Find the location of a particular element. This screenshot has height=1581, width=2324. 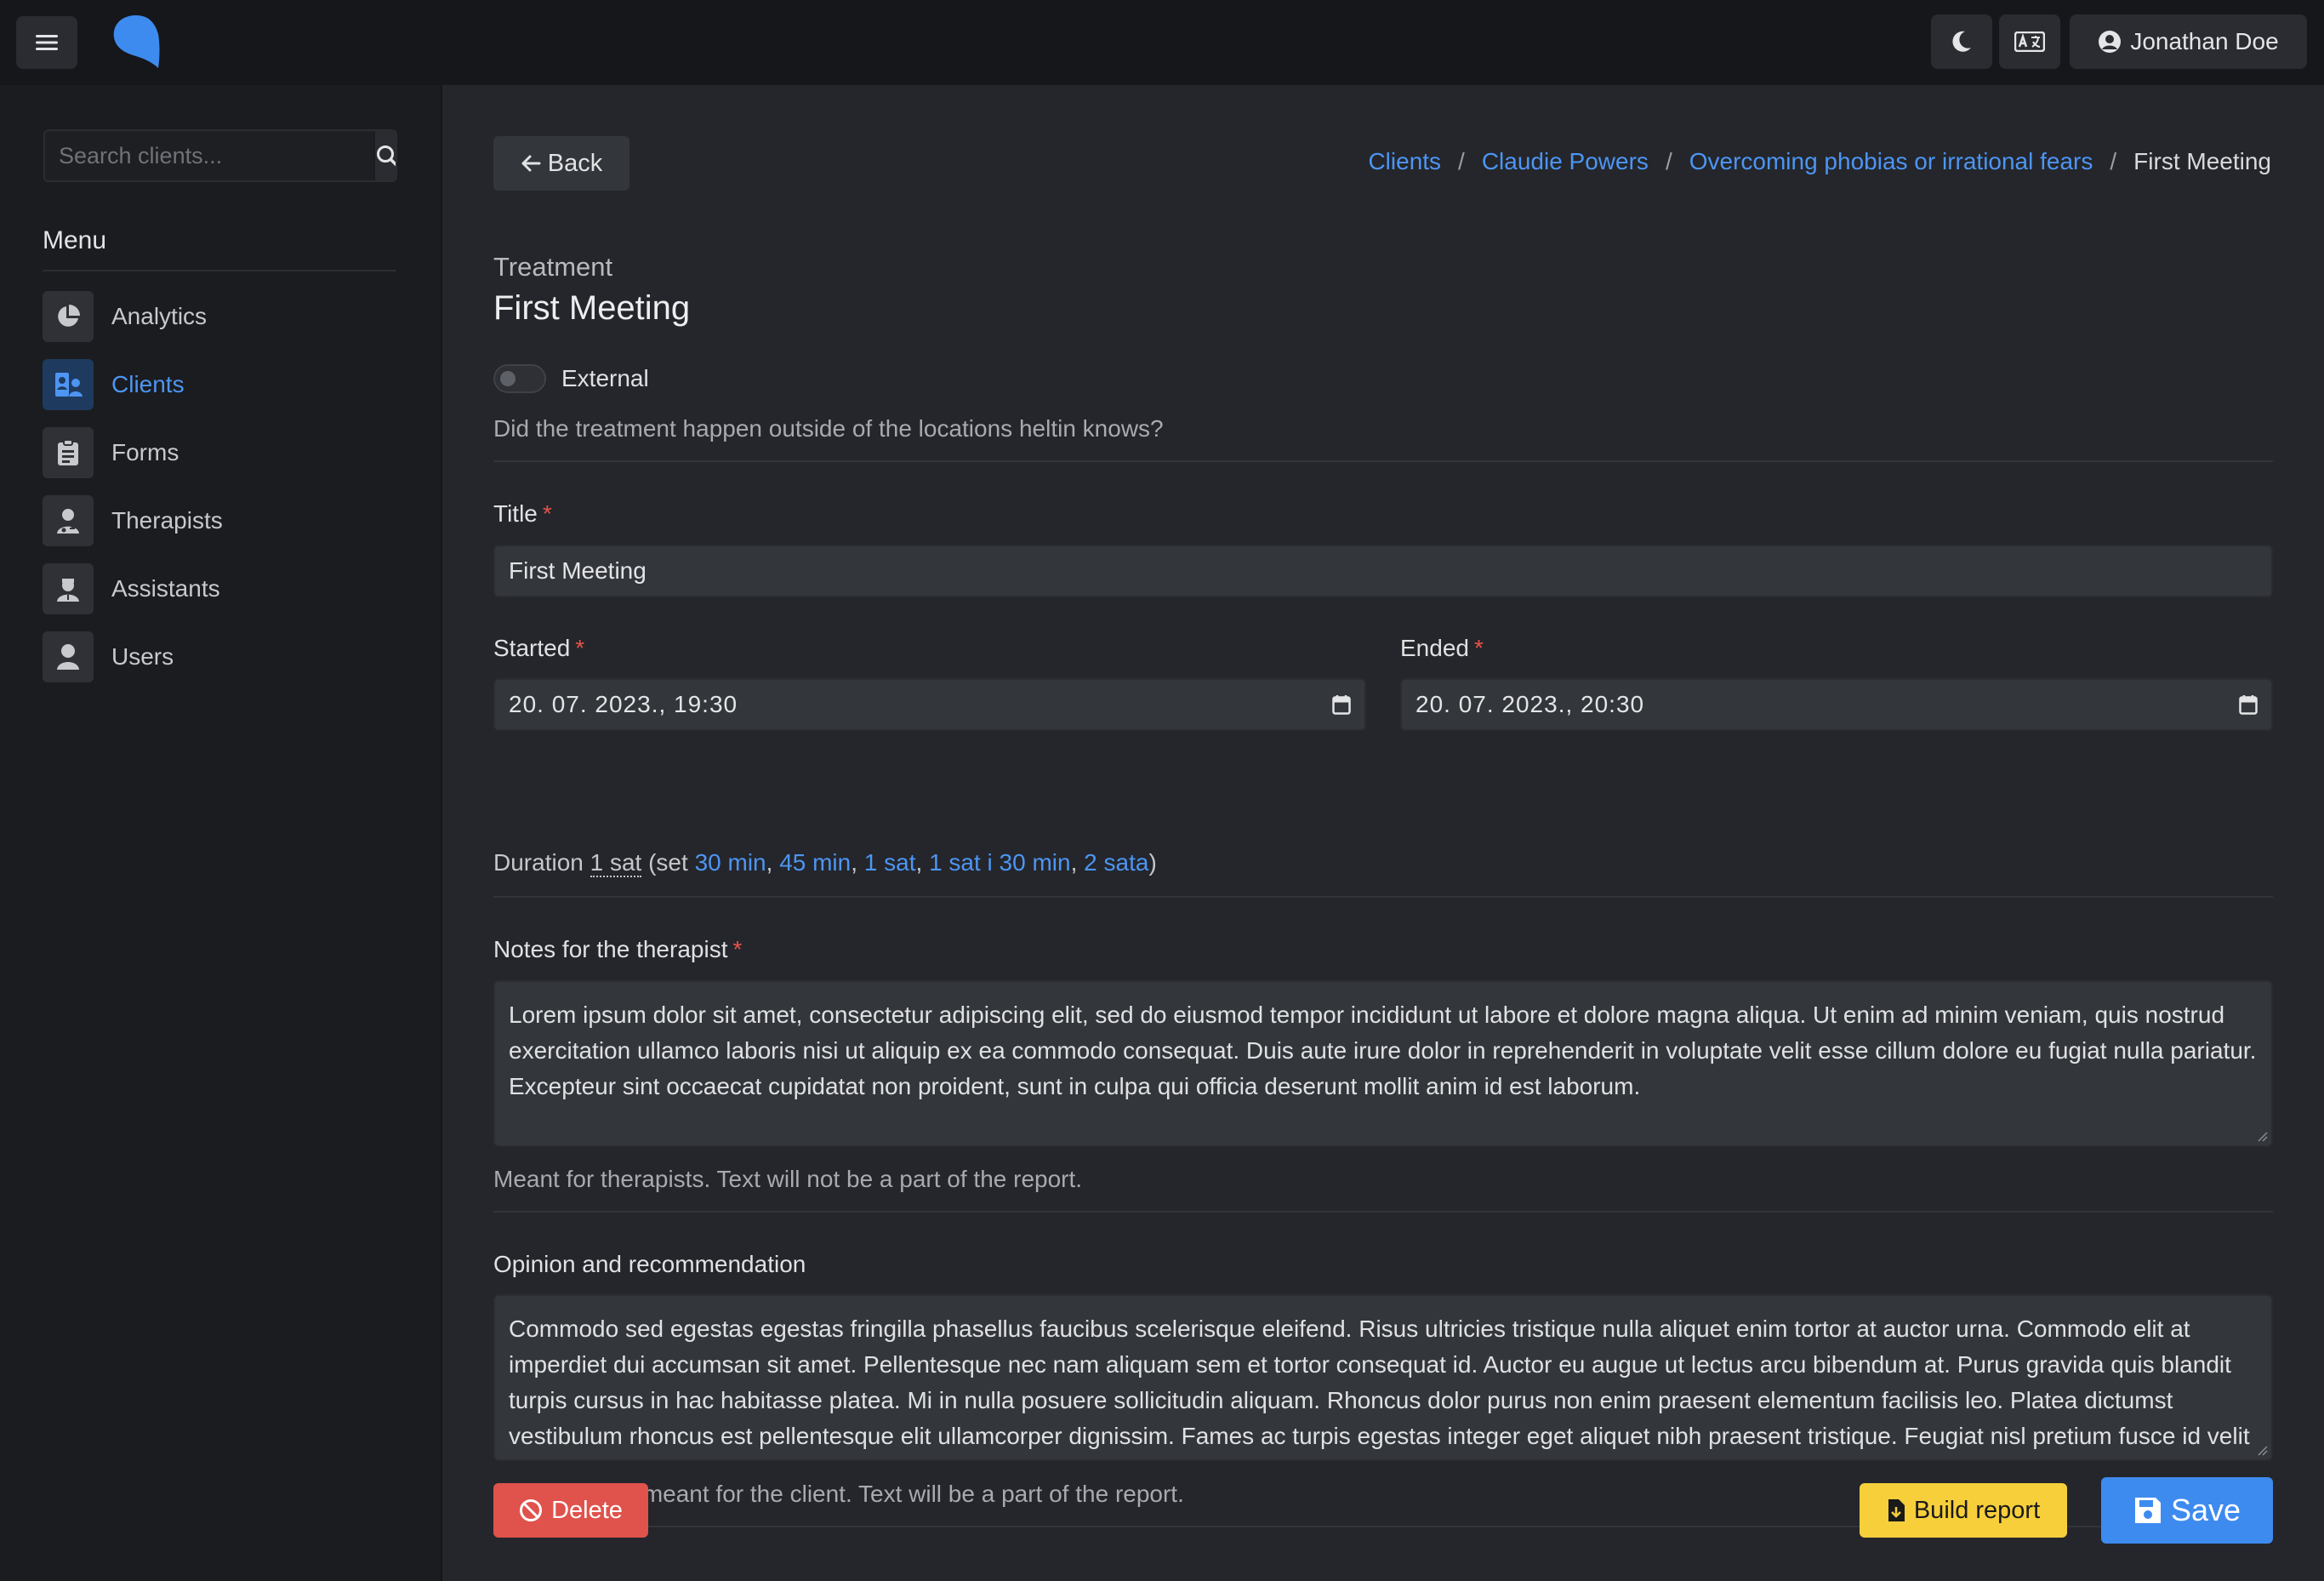

file-export-icon is located at coordinates (1896, 1510).